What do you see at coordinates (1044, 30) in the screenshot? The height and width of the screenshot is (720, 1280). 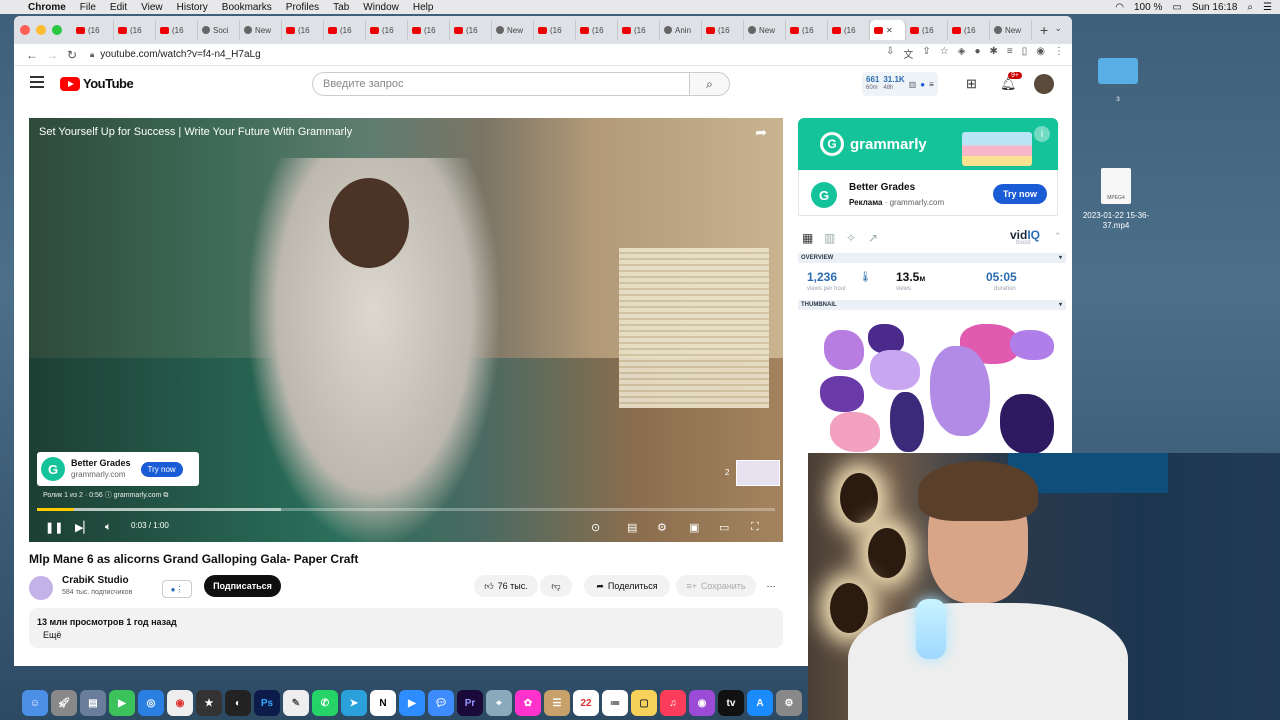 I see `new-tab-button: +` at bounding box center [1044, 30].